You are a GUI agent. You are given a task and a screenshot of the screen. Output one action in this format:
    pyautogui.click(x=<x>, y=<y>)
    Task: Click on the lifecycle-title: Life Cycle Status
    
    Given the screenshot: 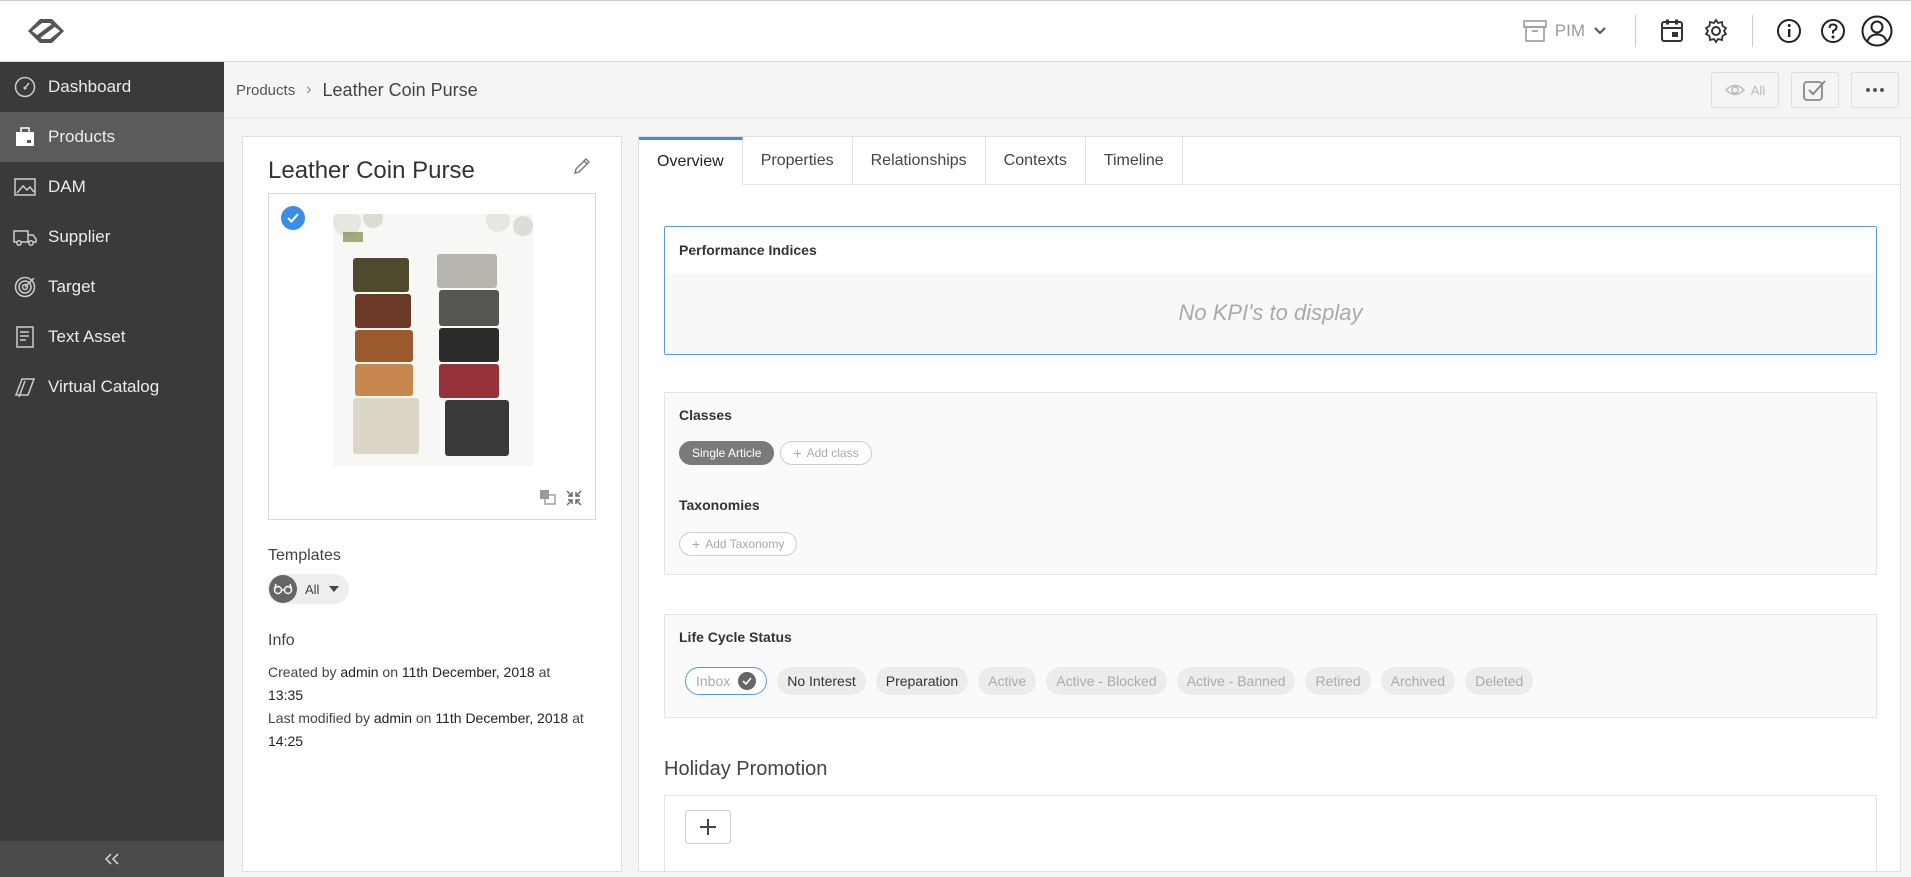 What is the action you would take?
    pyautogui.click(x=735, y=637)
    